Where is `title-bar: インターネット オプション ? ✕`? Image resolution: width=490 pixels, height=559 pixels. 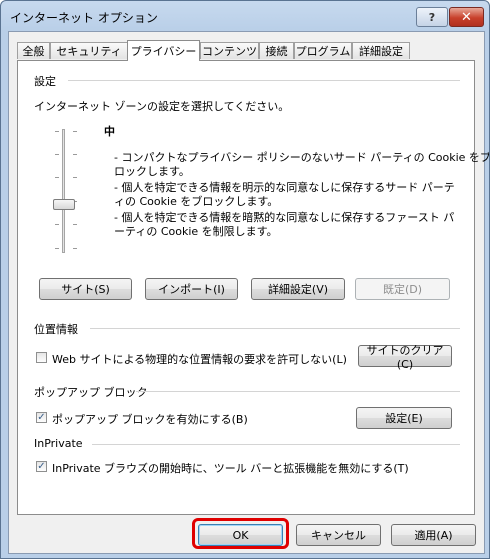
title-bar: インターネット オプション ? ✕ is located at coordinates (245, 16).